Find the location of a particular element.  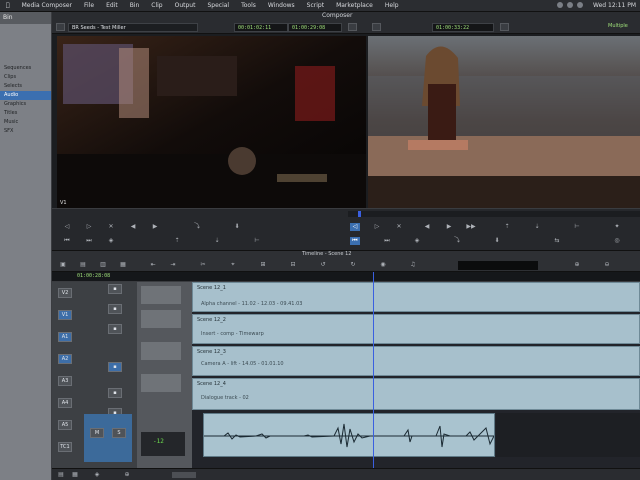

timeline-tool-icon: ⊖ is located at coordinates (607, 265).